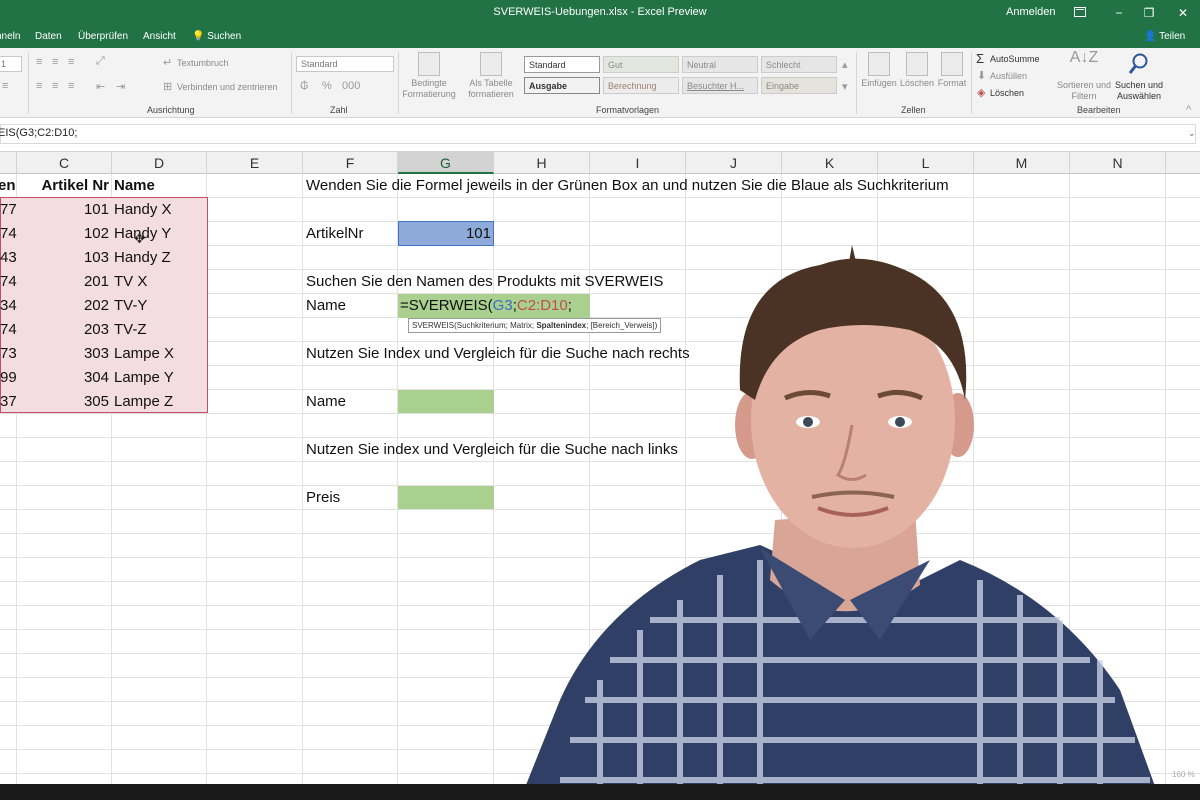 This screenshot has width=1200, height=800. What do you see at coordinates (64, 163) in the screenshot?
I see `column-header: C` at bounding box center [64, 163].